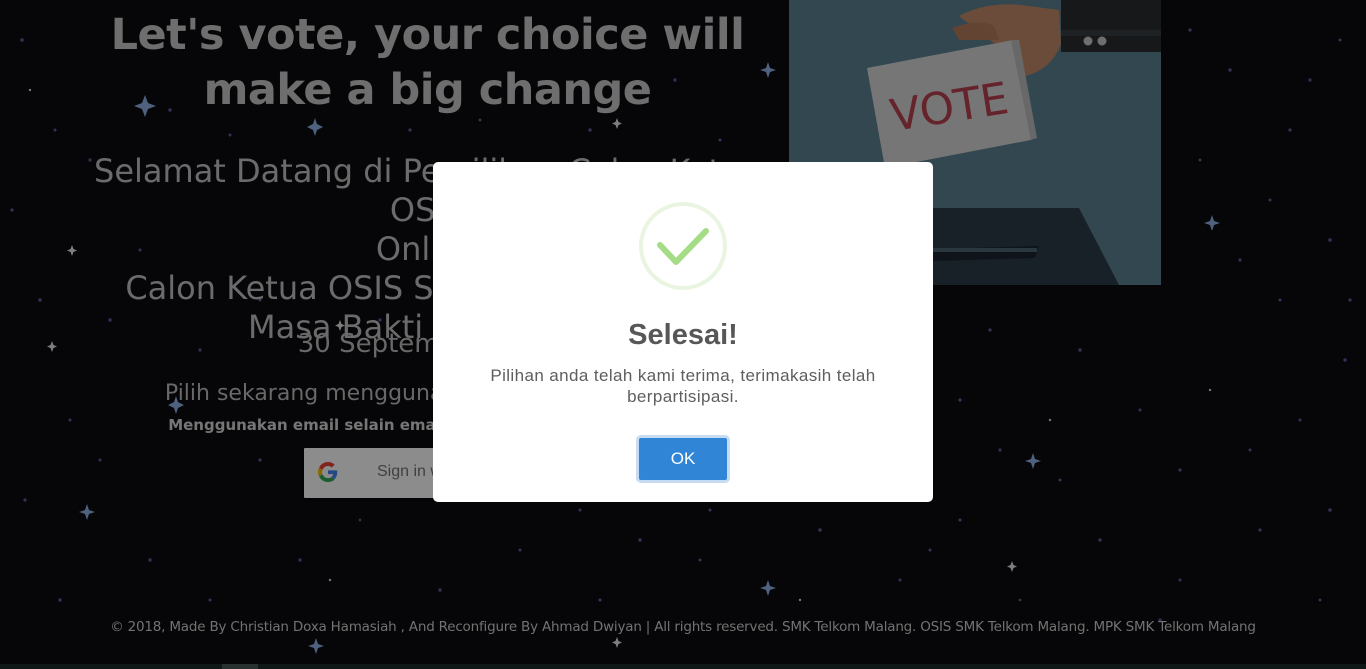 The height and width of the screenshot is (669, 1366). I want to click on ok-button-label: OK, so click(683, 458).